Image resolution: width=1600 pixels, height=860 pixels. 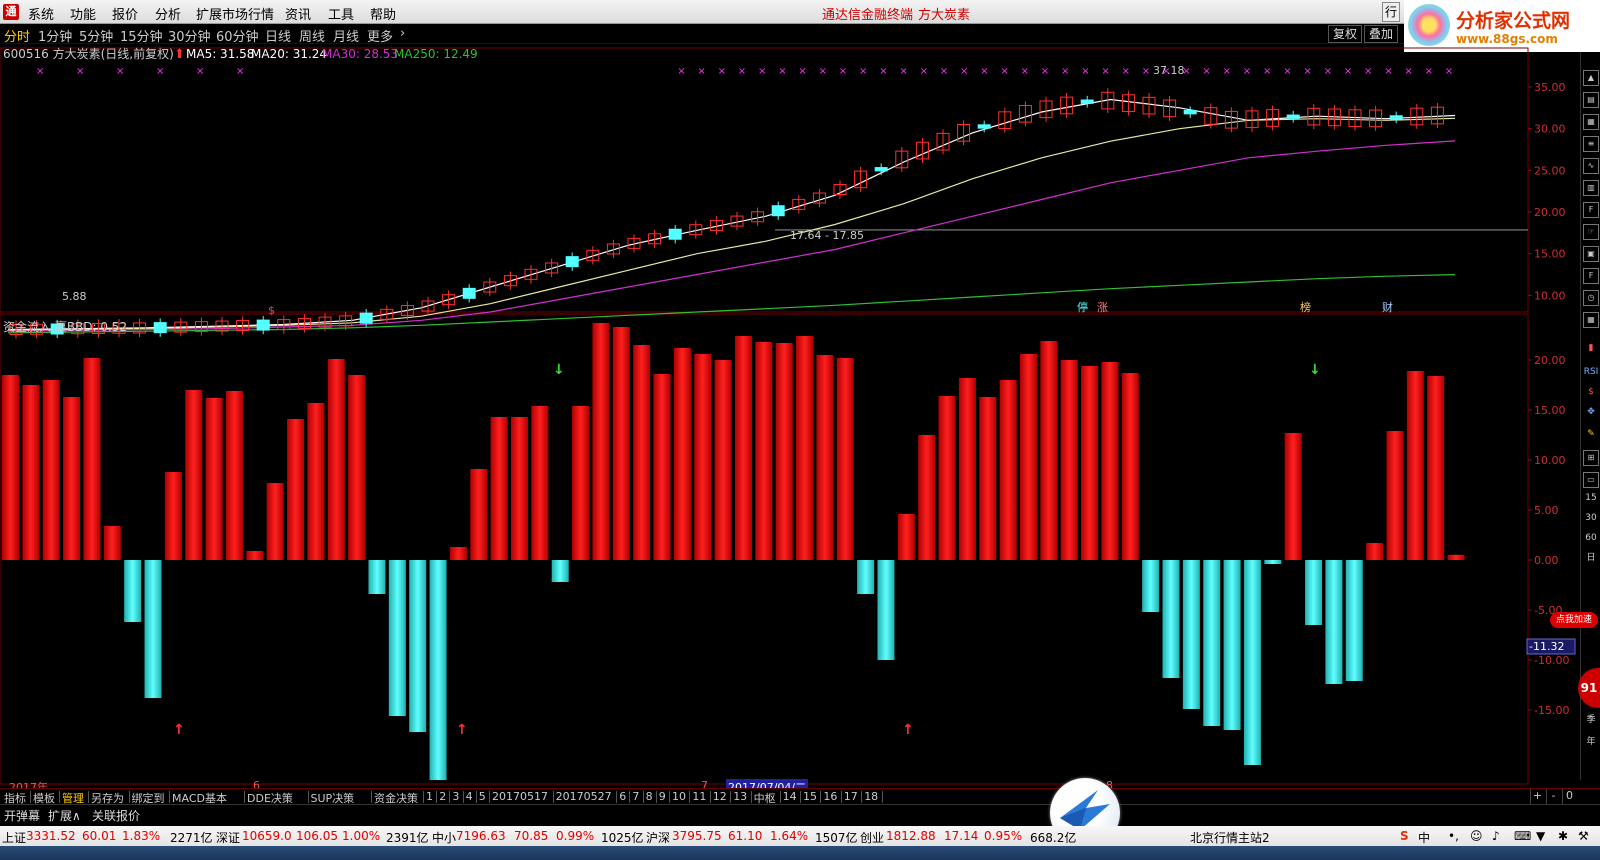 What do you see at coordinates (41, 13) in the screenshot?
I see `menu-system: 系统` at bounding box center [41, 13].